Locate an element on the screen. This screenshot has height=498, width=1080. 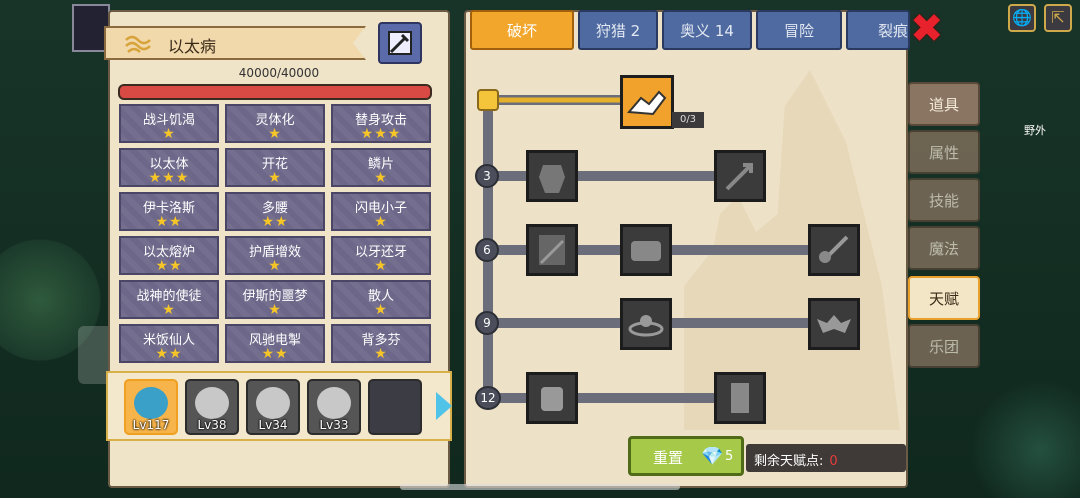
tab-secret: 奥义 14 is located at coordinates (707, 30).